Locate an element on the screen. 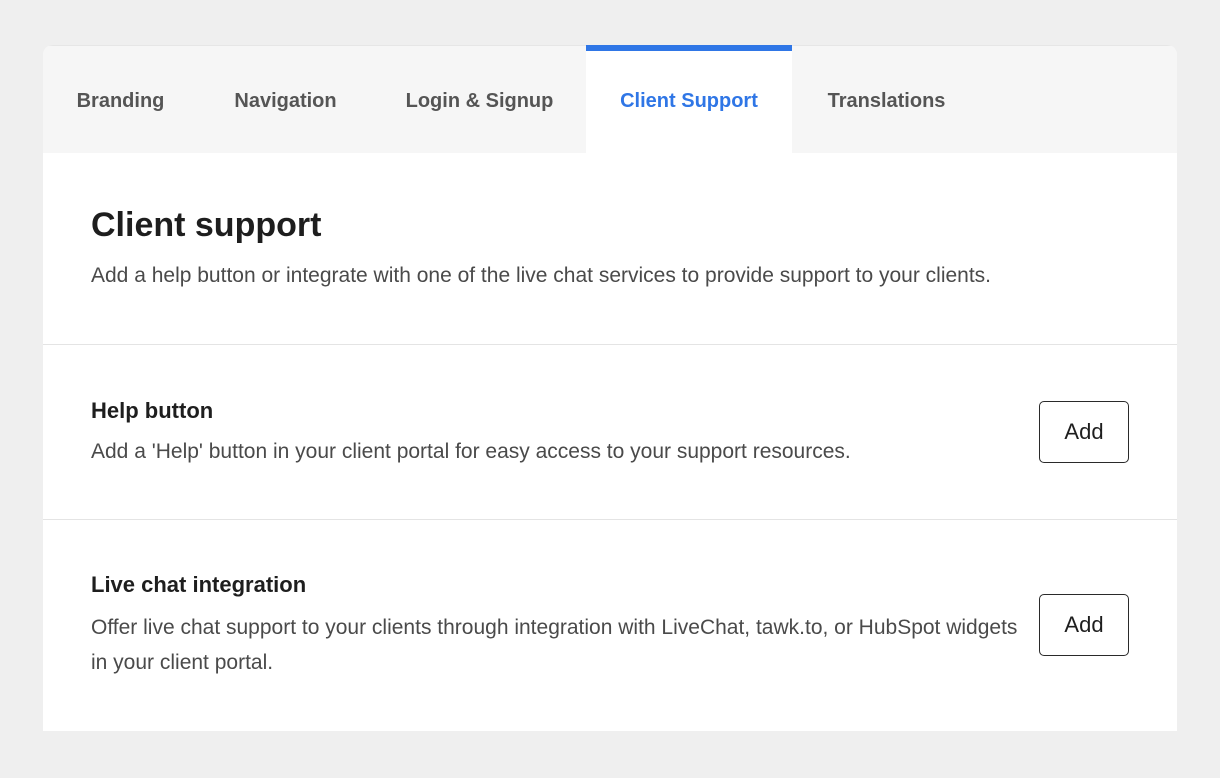  add-live-chat-button: Add is located at coordinates (1084, 625).